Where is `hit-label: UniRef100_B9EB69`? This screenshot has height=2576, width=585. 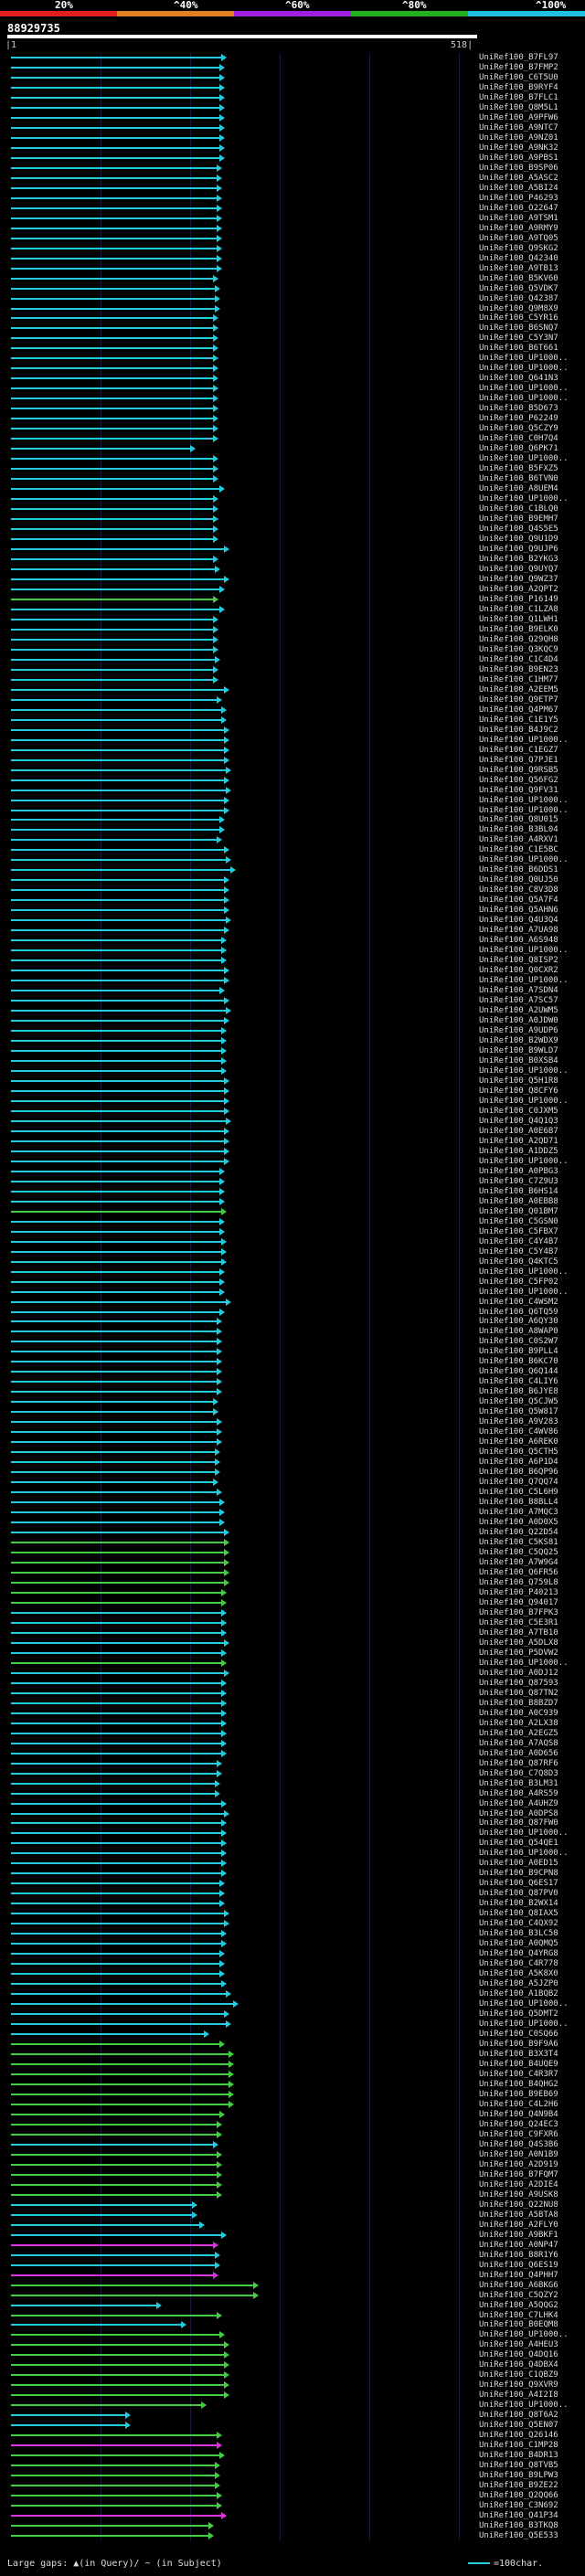 hit-label: UniRef100_B9EB69 is located at coordinates (518, 2095).